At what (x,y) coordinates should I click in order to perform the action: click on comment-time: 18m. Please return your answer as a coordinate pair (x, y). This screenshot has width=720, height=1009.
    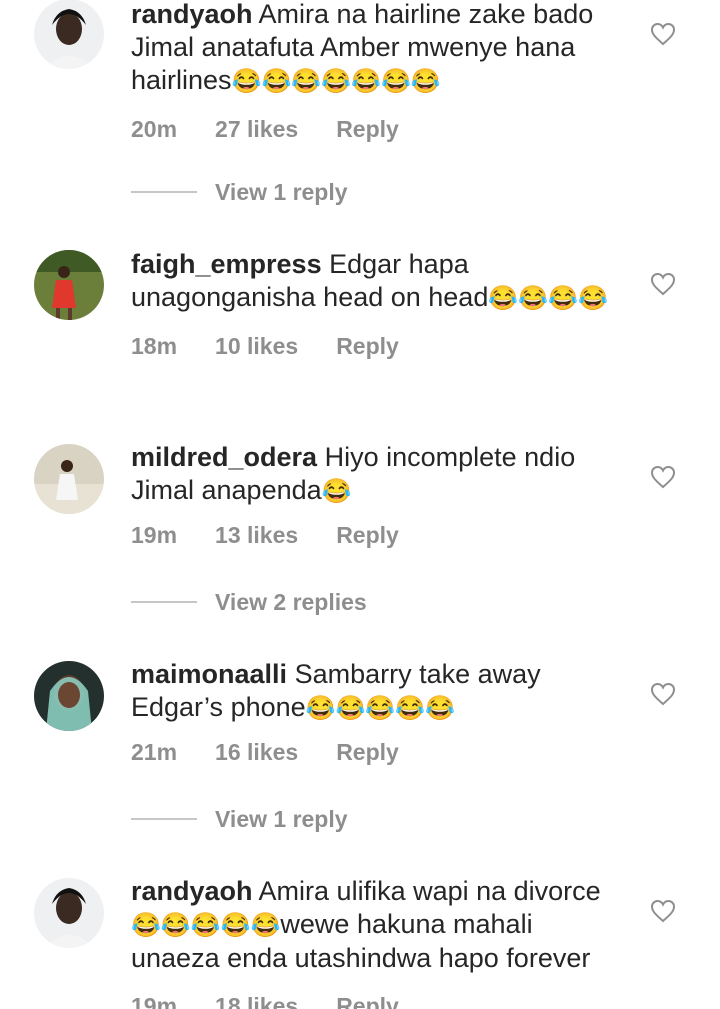
    Looking at the image, I should click on (154, 346).